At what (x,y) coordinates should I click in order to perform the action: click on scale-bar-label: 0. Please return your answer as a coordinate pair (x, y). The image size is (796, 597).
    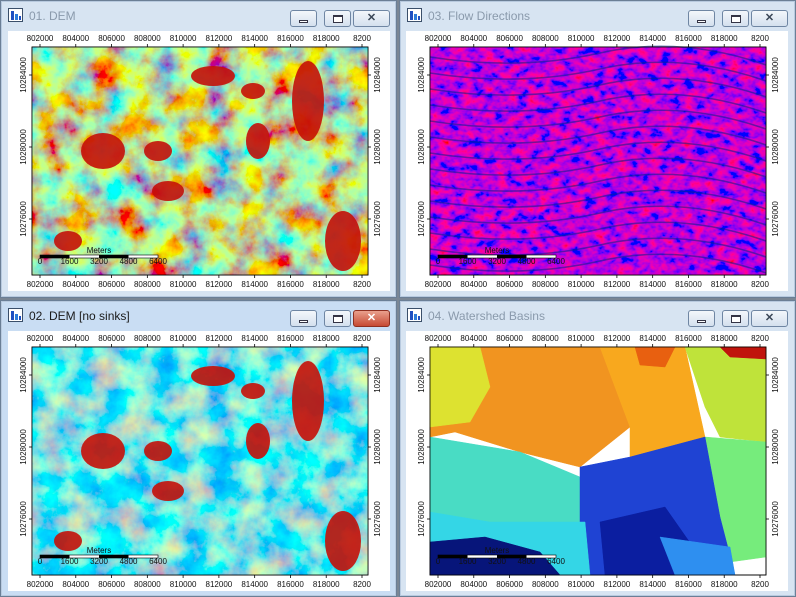
    Looking at the image, I should click on (438, 261).